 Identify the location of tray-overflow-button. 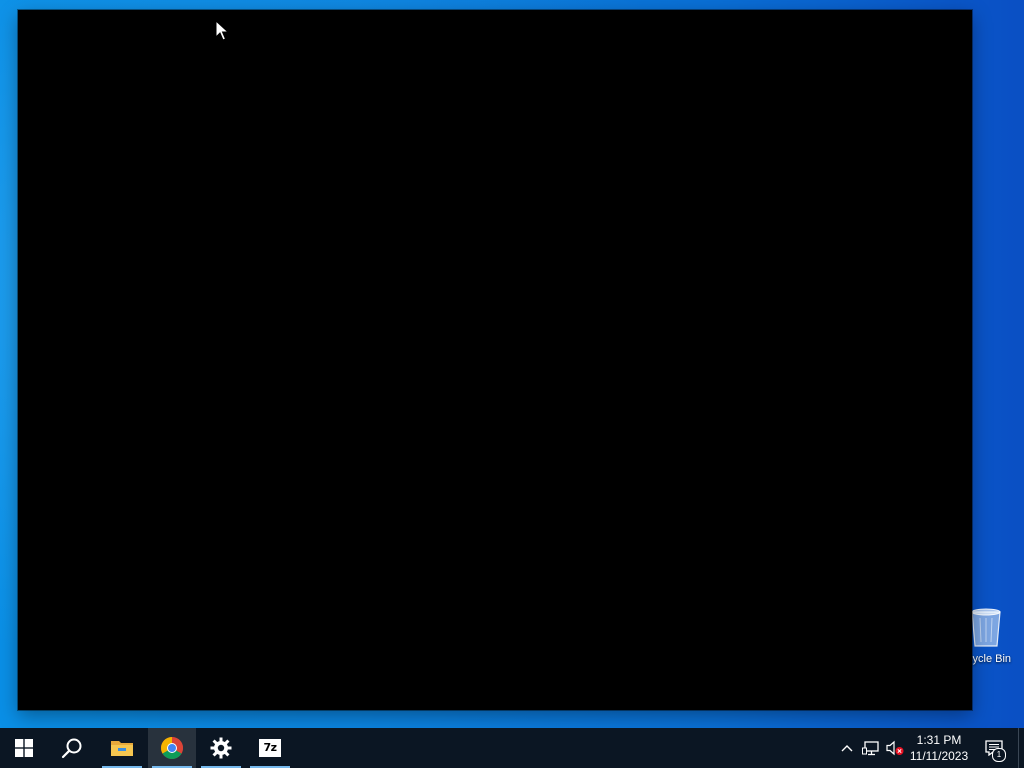
(847, 748).